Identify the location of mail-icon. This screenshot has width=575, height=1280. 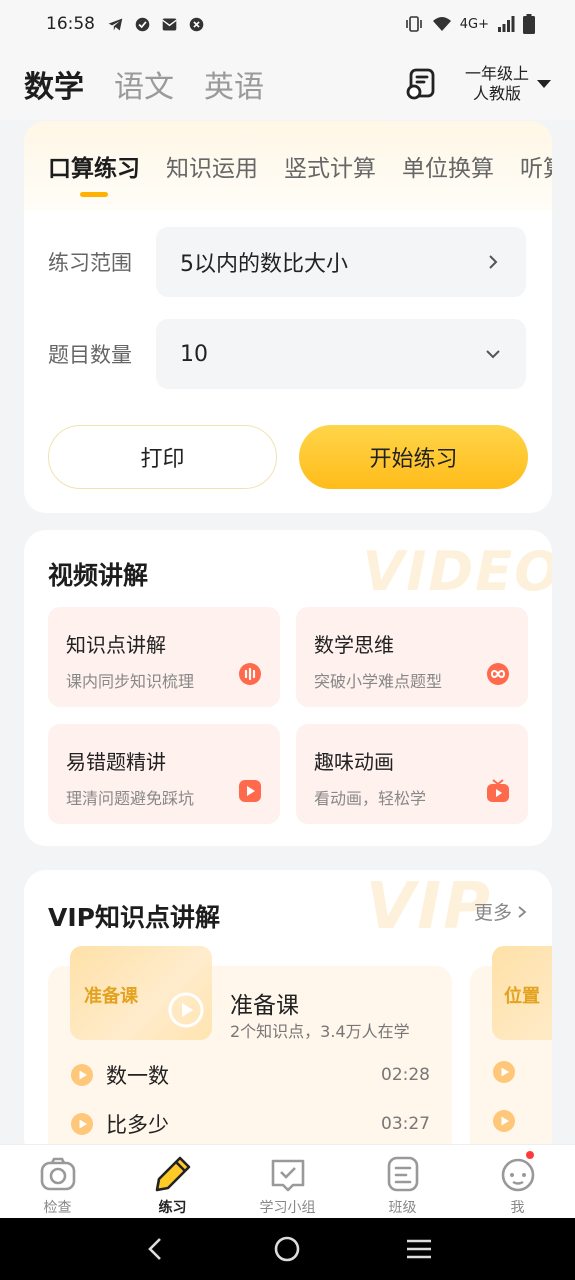
(169, 24).